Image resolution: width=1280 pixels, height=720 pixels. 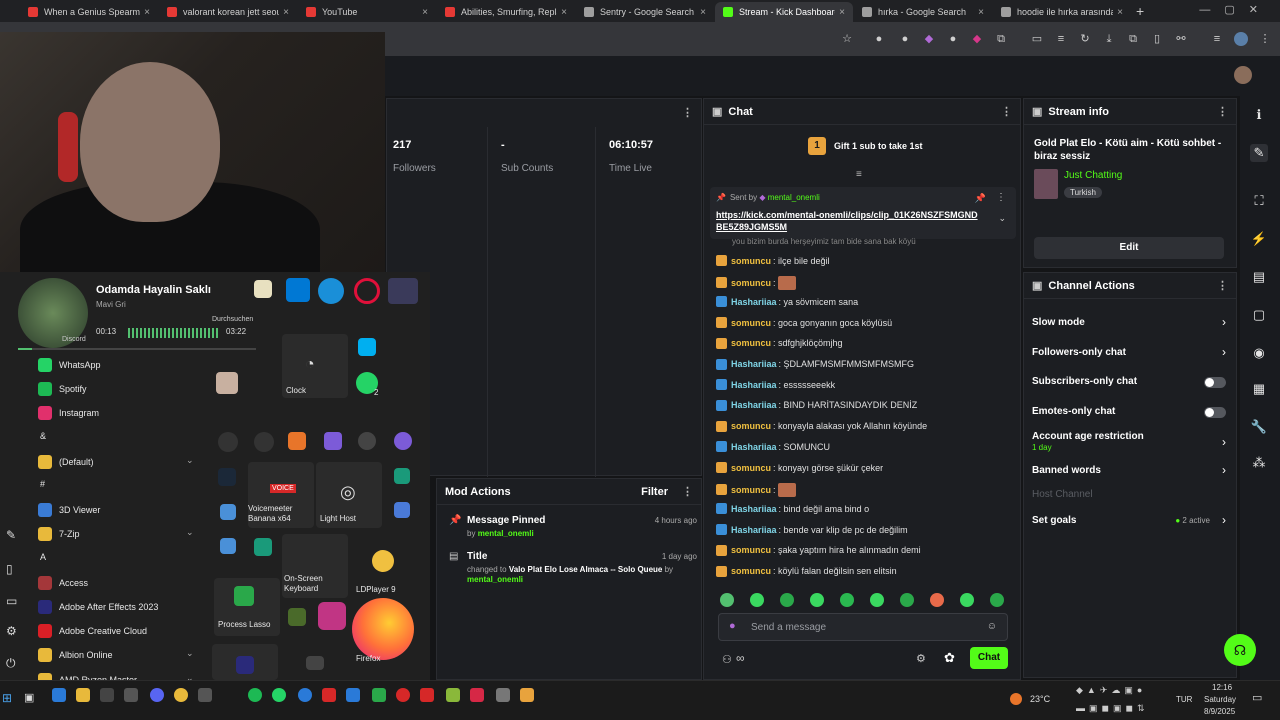 I want to click on link-icon: ⚯, so click(x=1181, y=39).